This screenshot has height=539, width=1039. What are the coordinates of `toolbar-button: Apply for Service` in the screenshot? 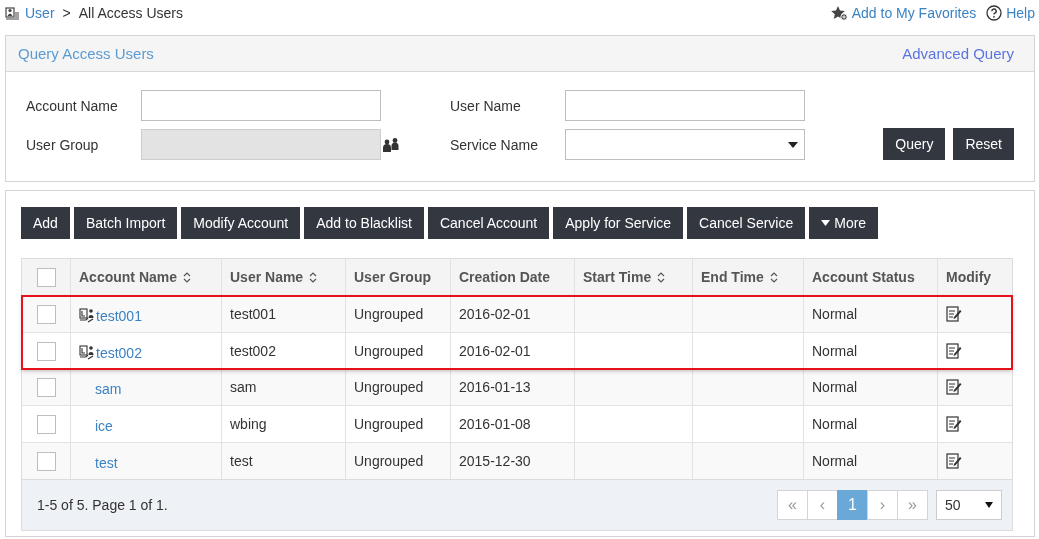 It's located at (618, 223).